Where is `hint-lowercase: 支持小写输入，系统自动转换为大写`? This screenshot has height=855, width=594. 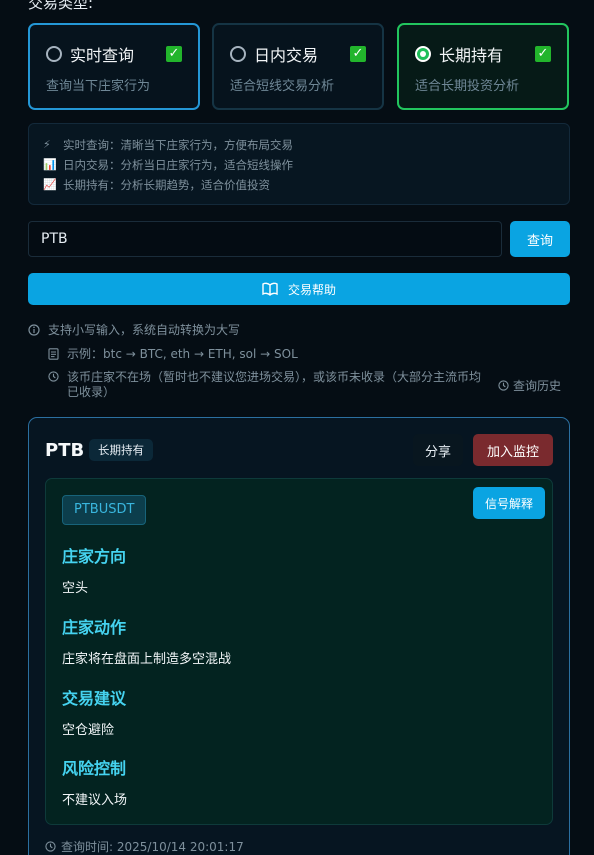 hint-lowercase: 支持小写输入，系统自动转换为大写 is located at coordinates (134, 329).